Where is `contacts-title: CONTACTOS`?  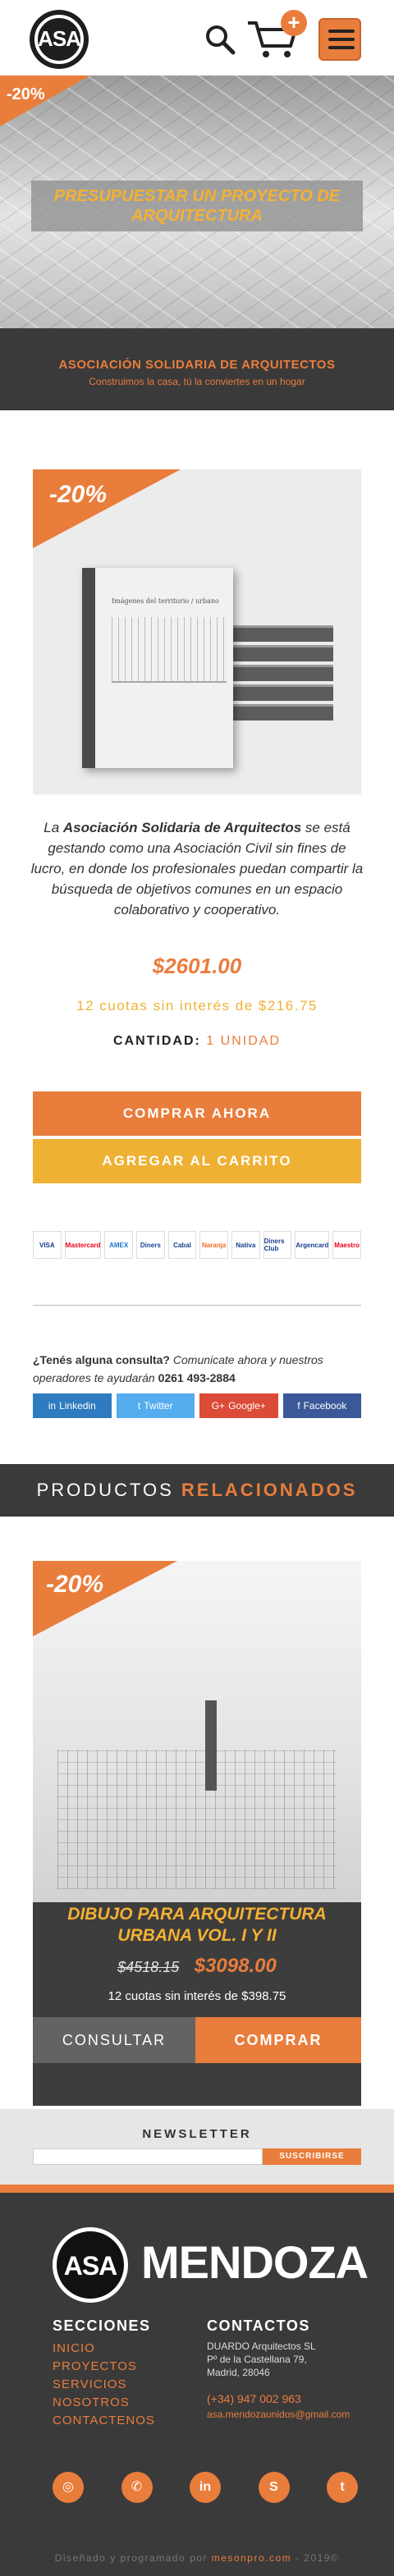 contacts-title: CONTACTOS is located at coordinates (258, 2325).